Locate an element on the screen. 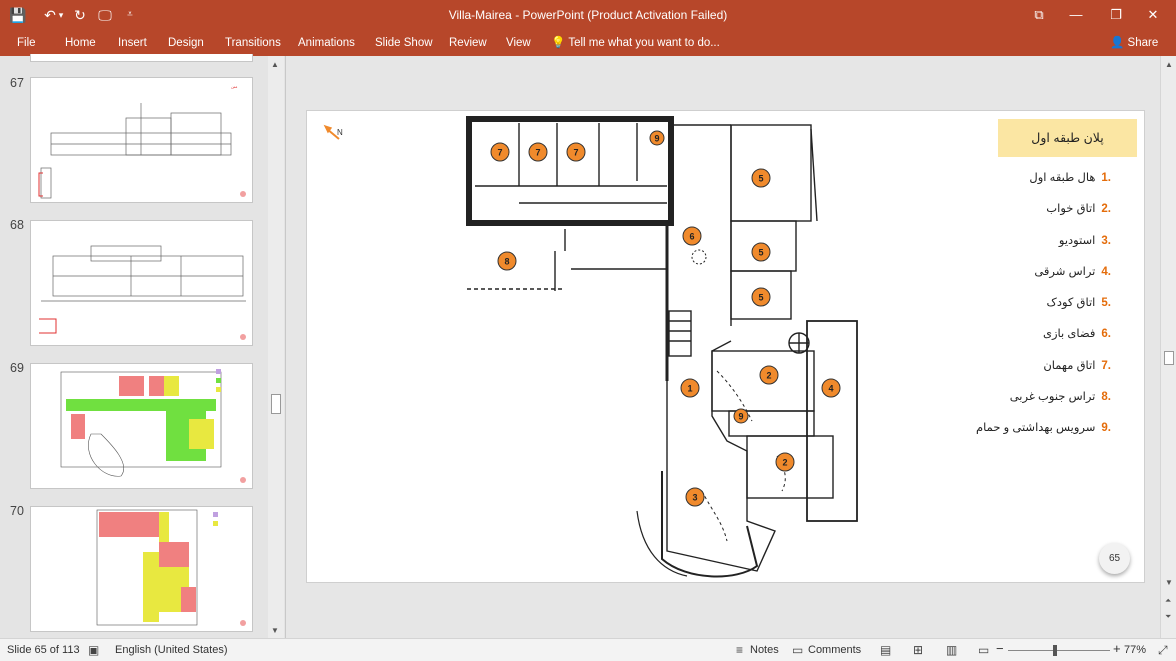 Image resolution: width=1176 pixels, height=661 pixels. zoom-slider-knob is located at coordinates (1055, 650).